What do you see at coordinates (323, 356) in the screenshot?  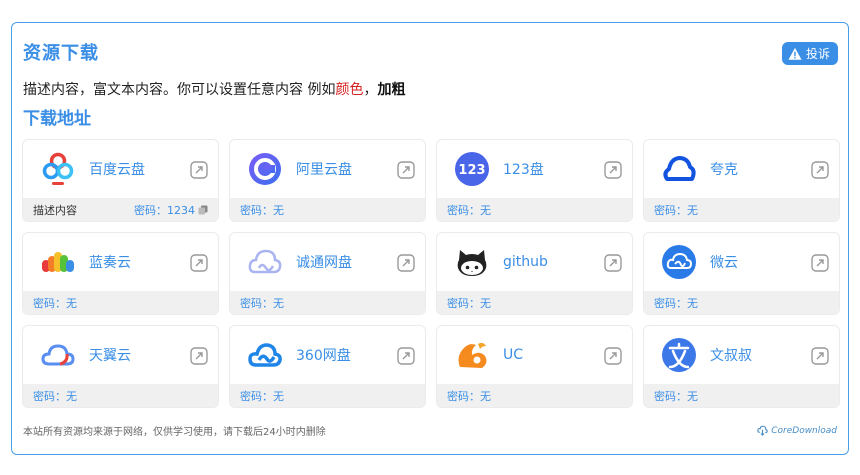 I see `card-name: 360网盘` at bounding box center [323, 356].